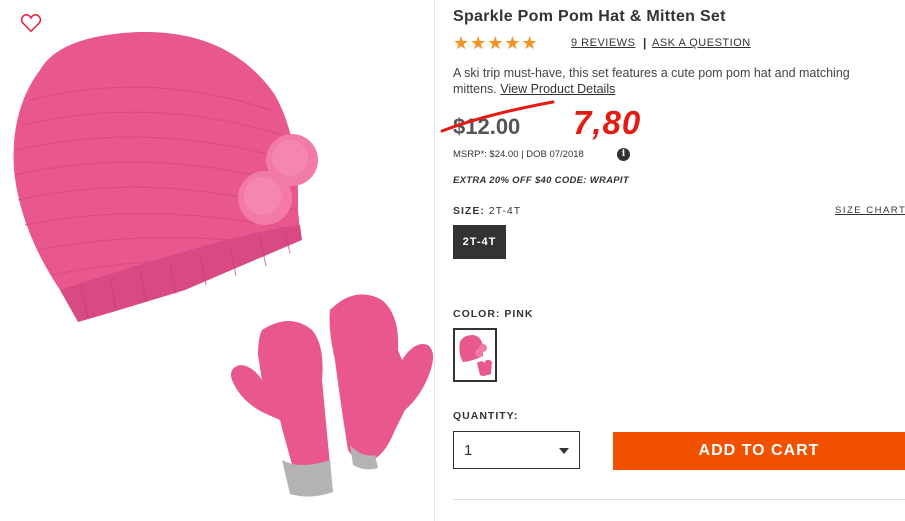  I want to click on sale-price: 7,80, so click(607, 122).